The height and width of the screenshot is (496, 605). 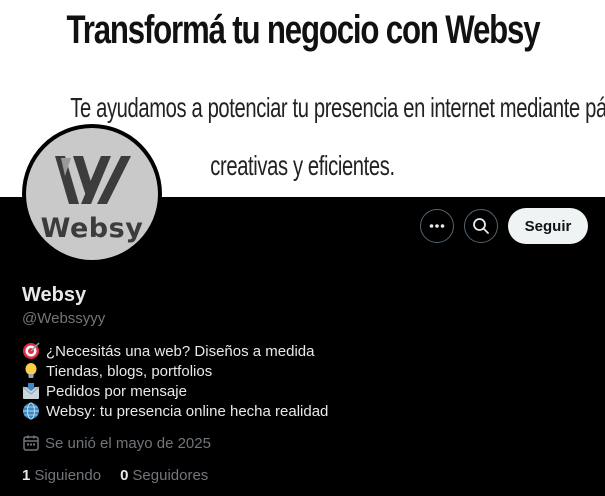 I want to click on more-button, so click(x=437, y=226).